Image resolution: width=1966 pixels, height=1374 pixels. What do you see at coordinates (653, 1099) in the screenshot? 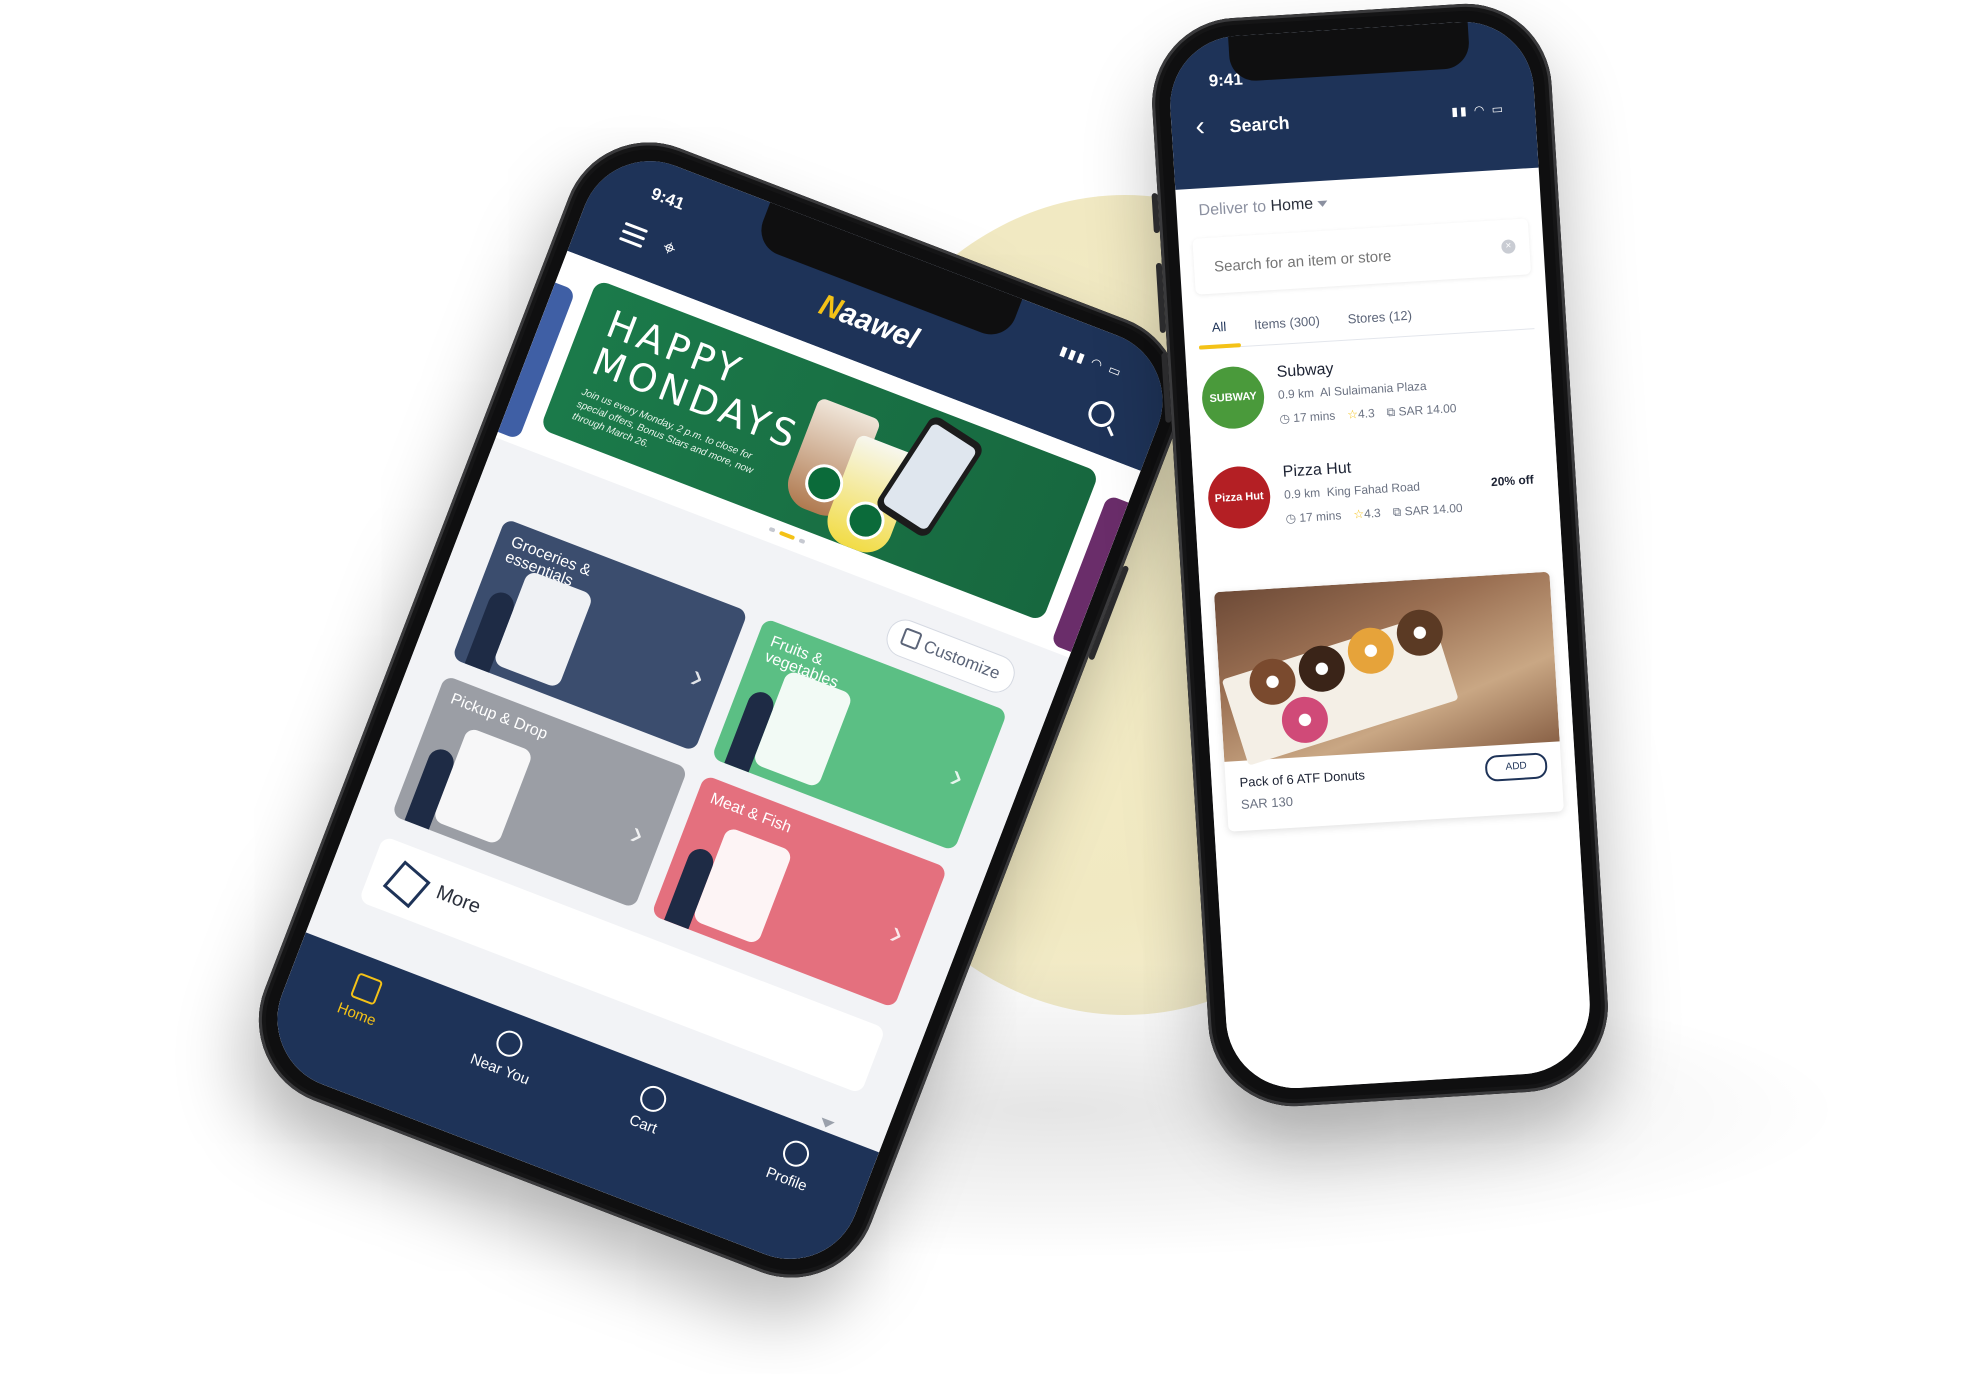
I see `cart-icon` at bounding box center [653, 1099].